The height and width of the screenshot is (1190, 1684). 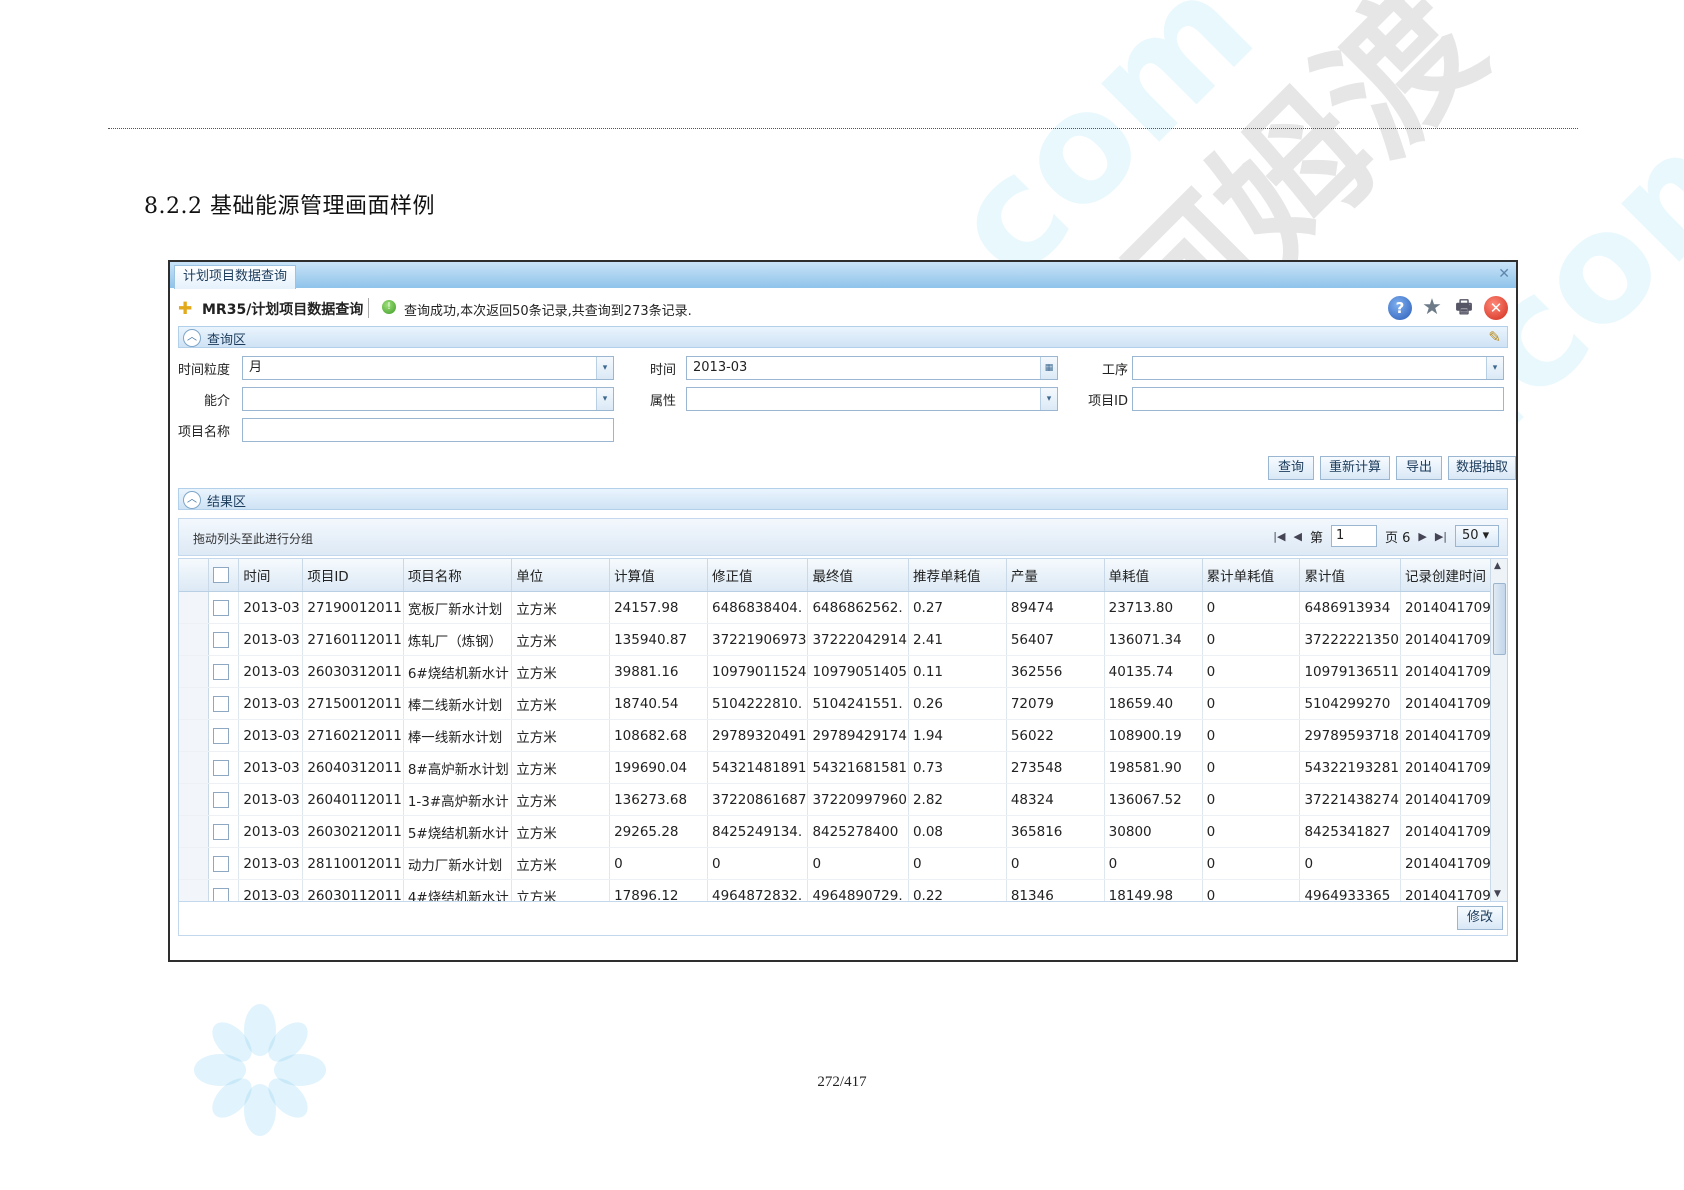 I want to click on edit-button: 修改, so click(x=1480, y=918).